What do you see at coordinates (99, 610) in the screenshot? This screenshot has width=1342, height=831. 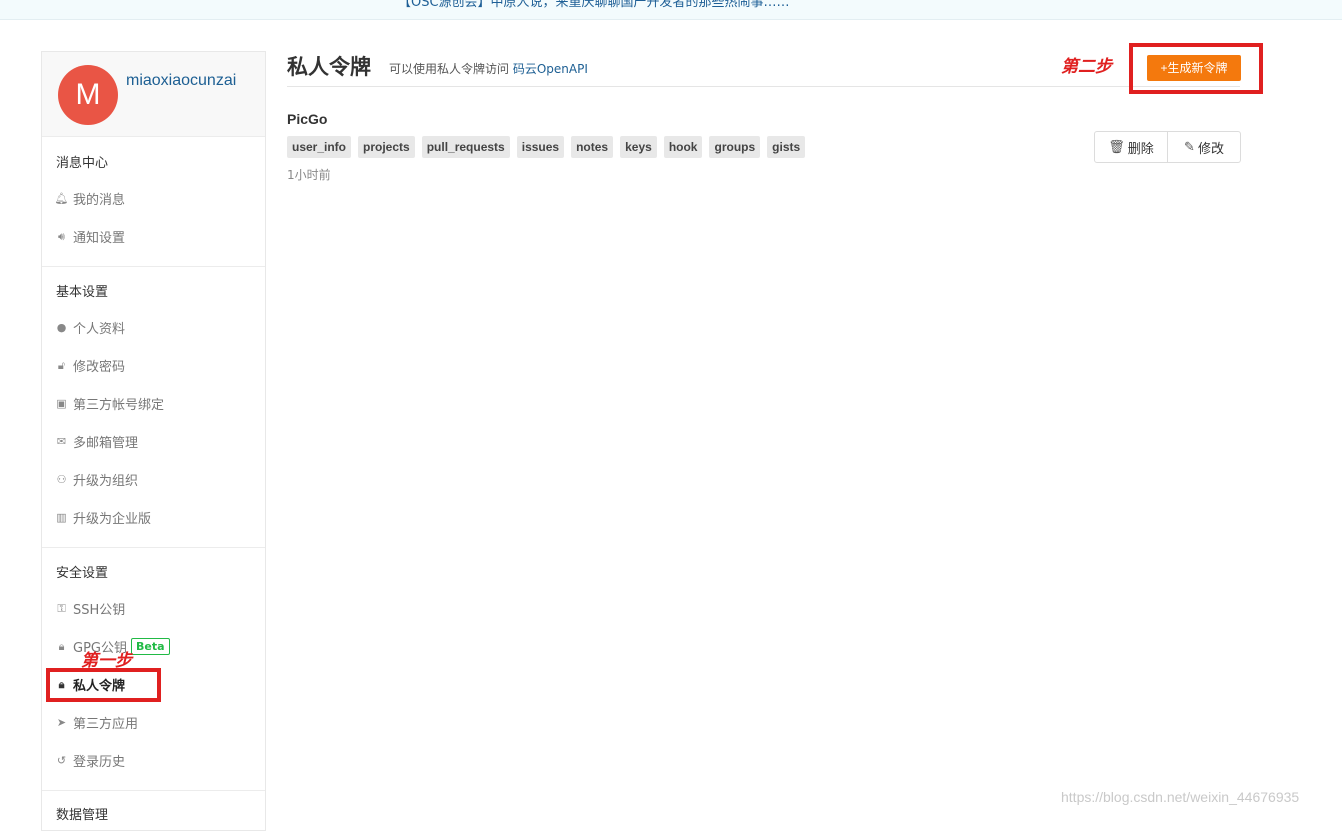 I see `sidebar-item-label: SSH公钥` at bounding box center [99, 610].